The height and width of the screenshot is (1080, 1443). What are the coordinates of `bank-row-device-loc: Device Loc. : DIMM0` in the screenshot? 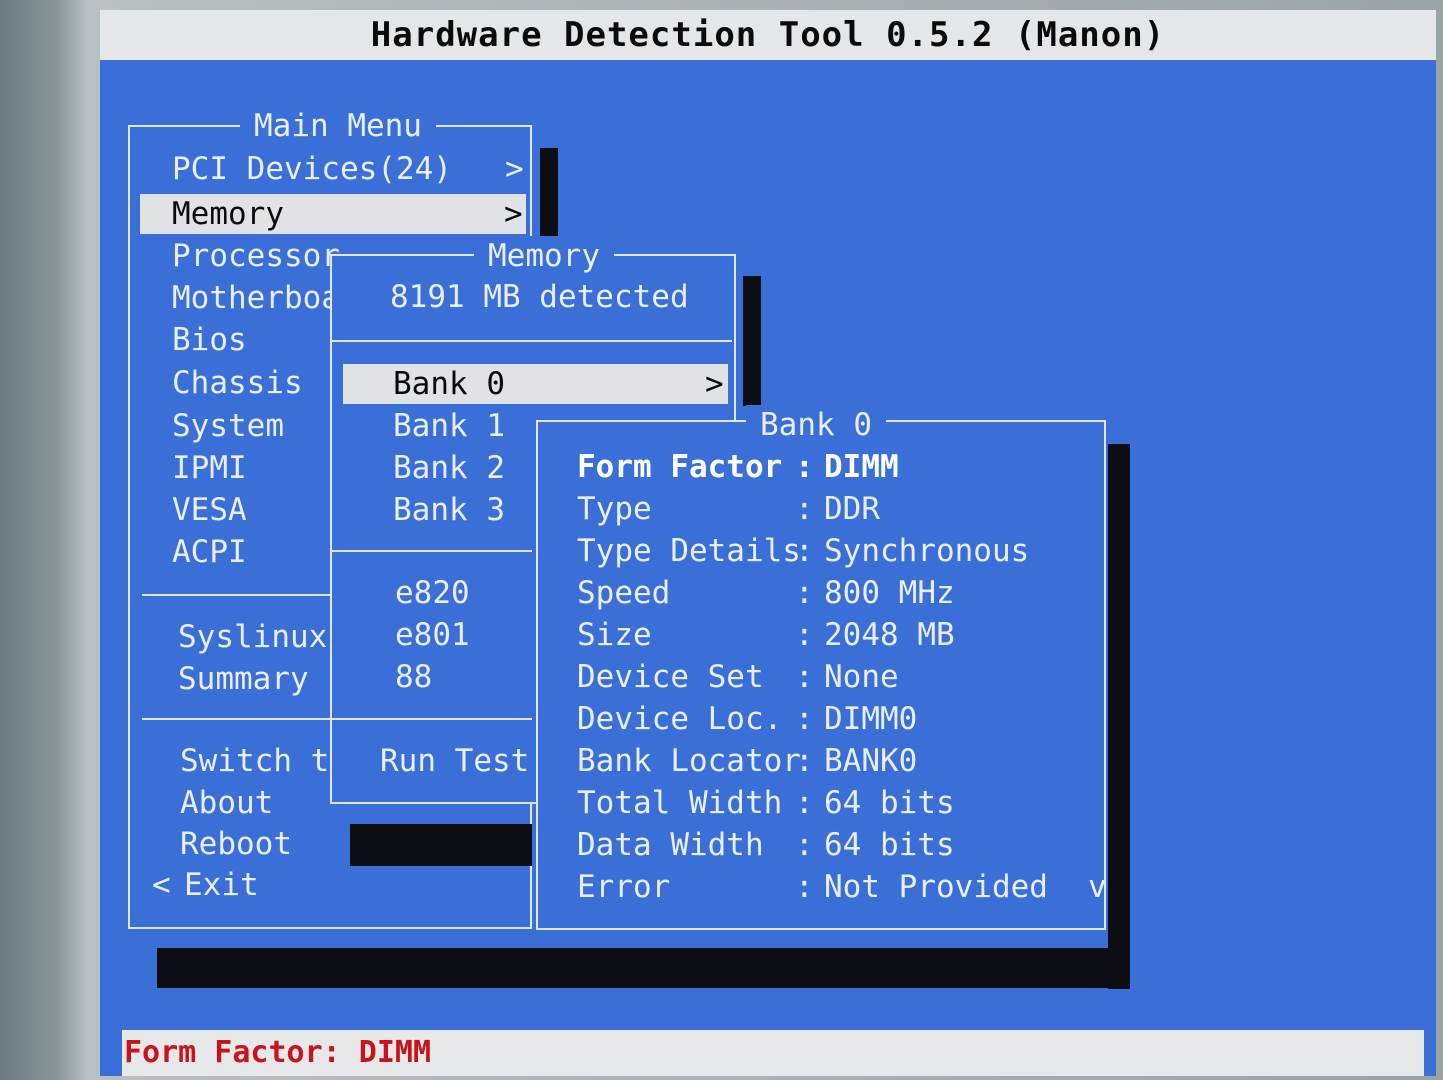 It's located at (837, 720).